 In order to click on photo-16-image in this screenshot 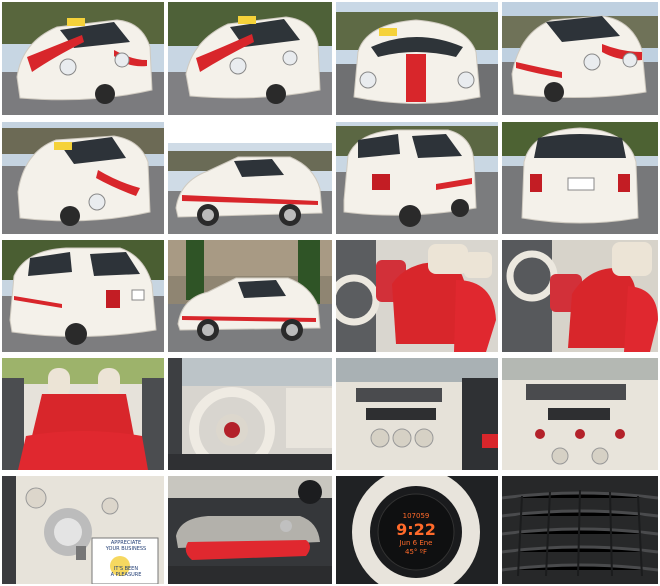, I will do `click(580, 414)`.